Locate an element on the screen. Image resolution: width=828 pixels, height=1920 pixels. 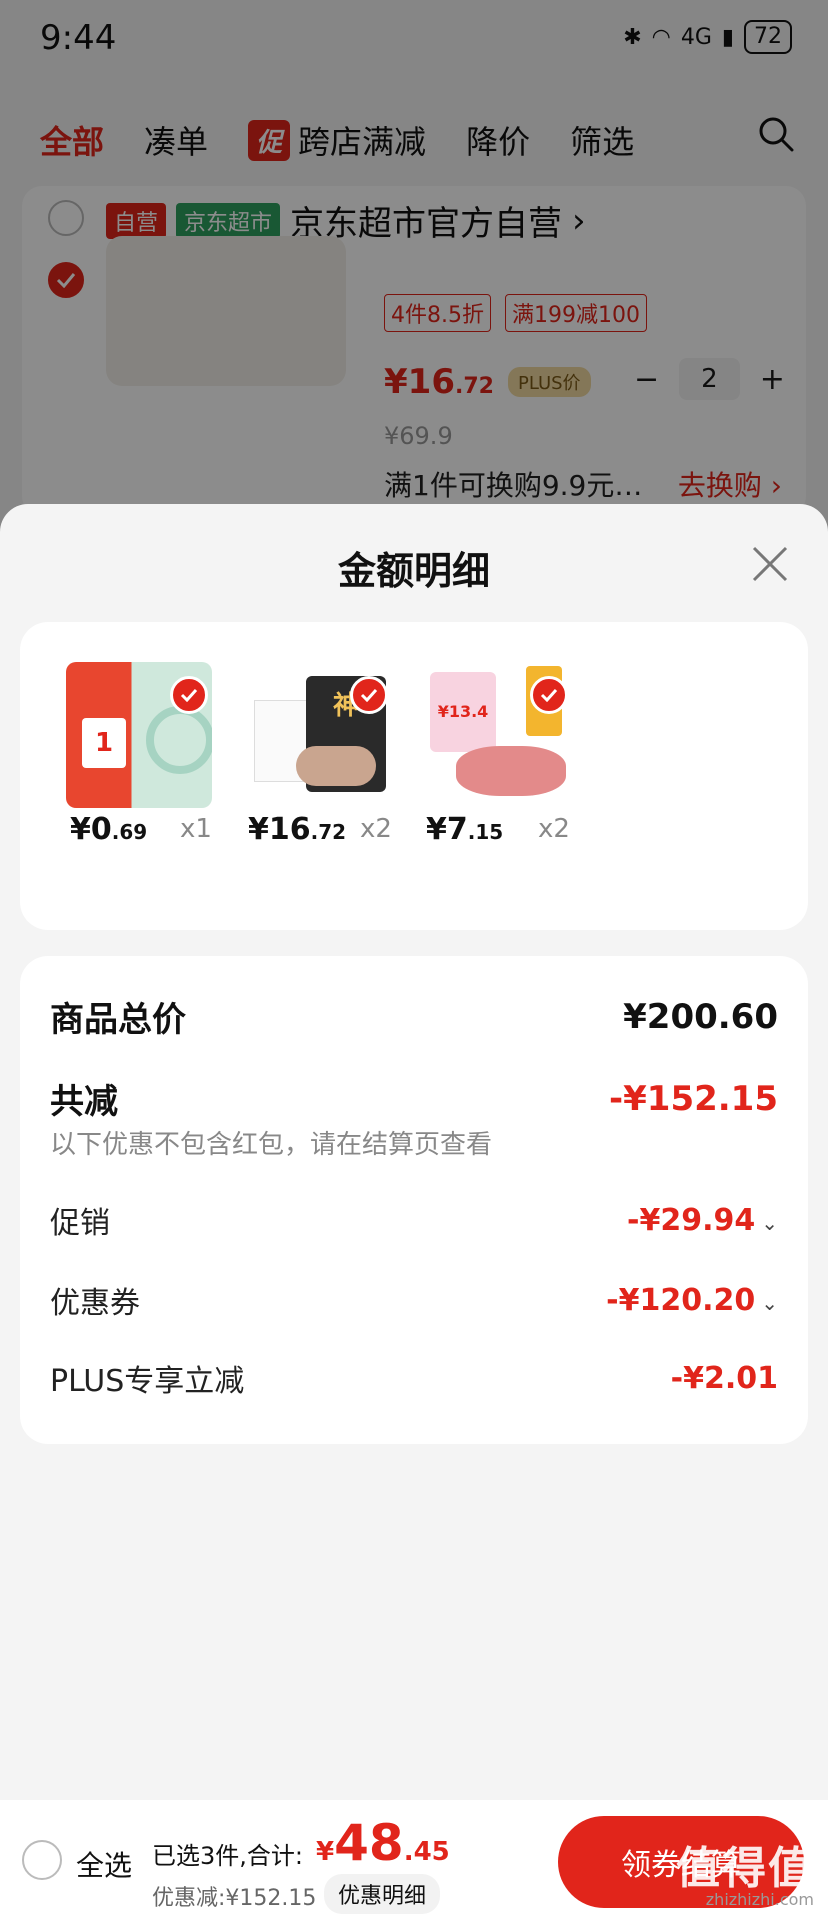
watermark: 值得值 is located at coordinates (745, 1868).